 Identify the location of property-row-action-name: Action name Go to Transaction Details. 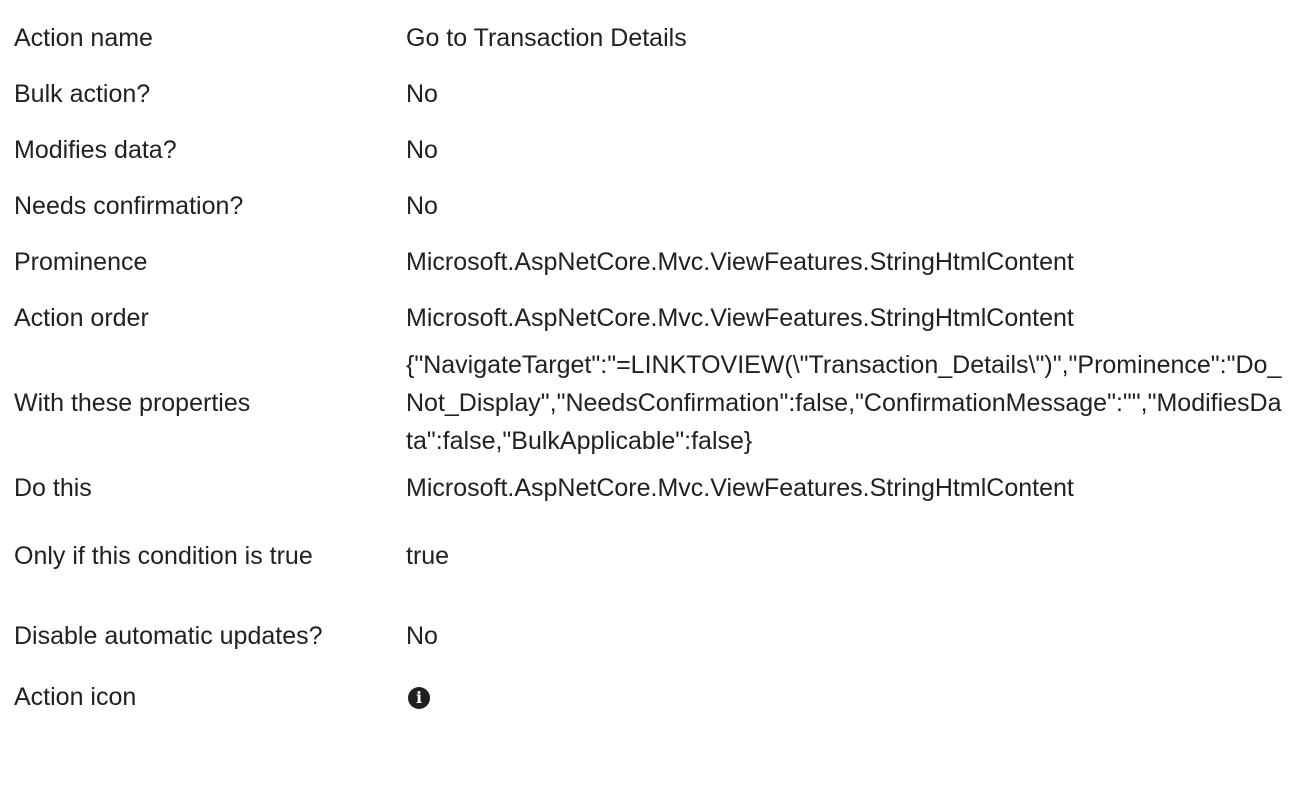
(650, 38).